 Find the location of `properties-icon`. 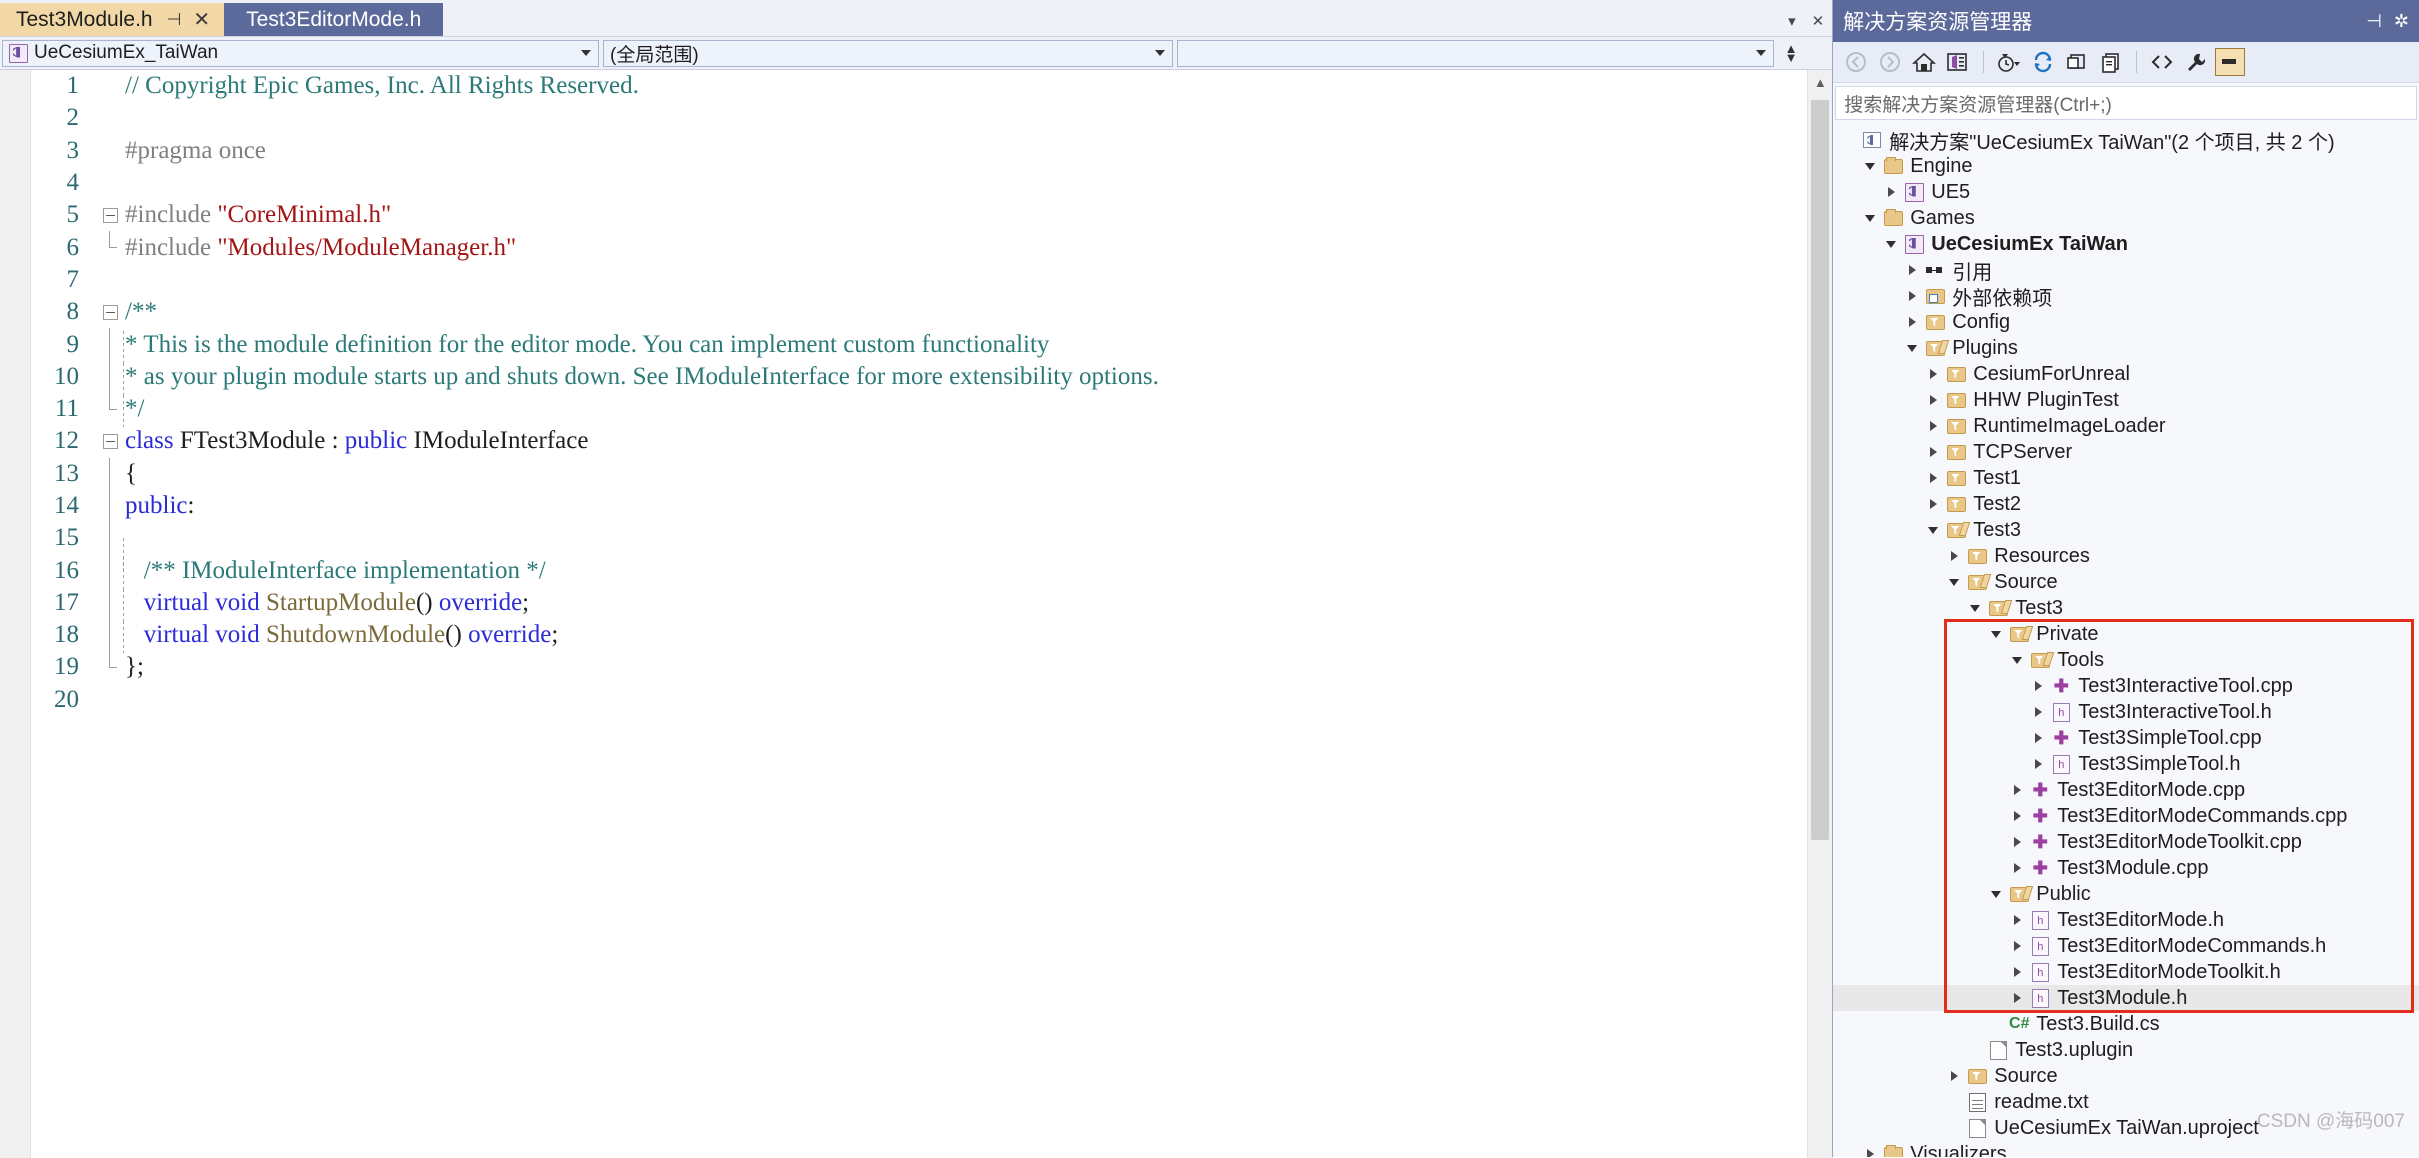

properties-icon is located at coordinates (2196, 62).